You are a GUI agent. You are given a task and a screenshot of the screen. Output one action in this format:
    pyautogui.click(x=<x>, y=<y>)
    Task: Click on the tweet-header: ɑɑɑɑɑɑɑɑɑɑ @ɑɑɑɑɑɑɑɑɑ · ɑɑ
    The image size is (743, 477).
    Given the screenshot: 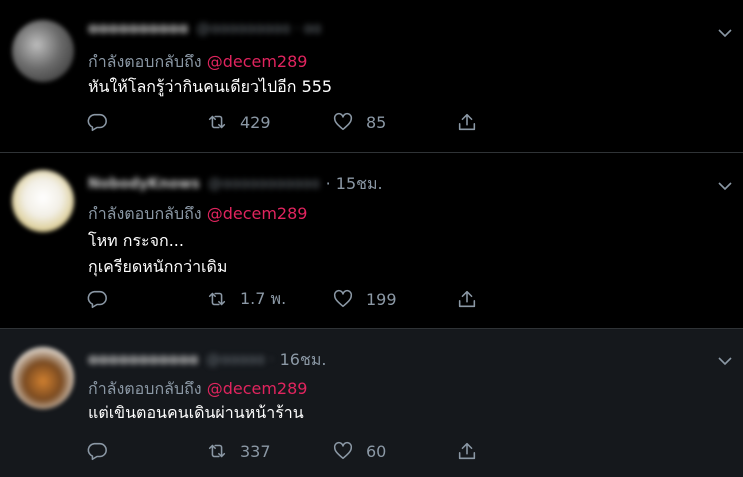 What is the action you would take?
    pyautogui.click(x=207, y=29)
    